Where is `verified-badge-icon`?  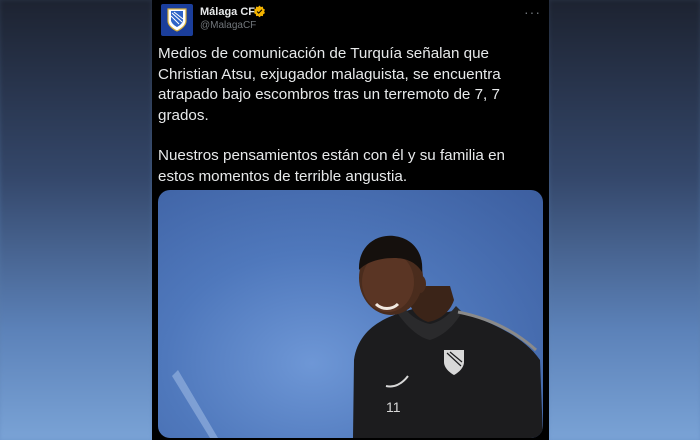
verified-badge-icon is located at coordinates (259, 11).